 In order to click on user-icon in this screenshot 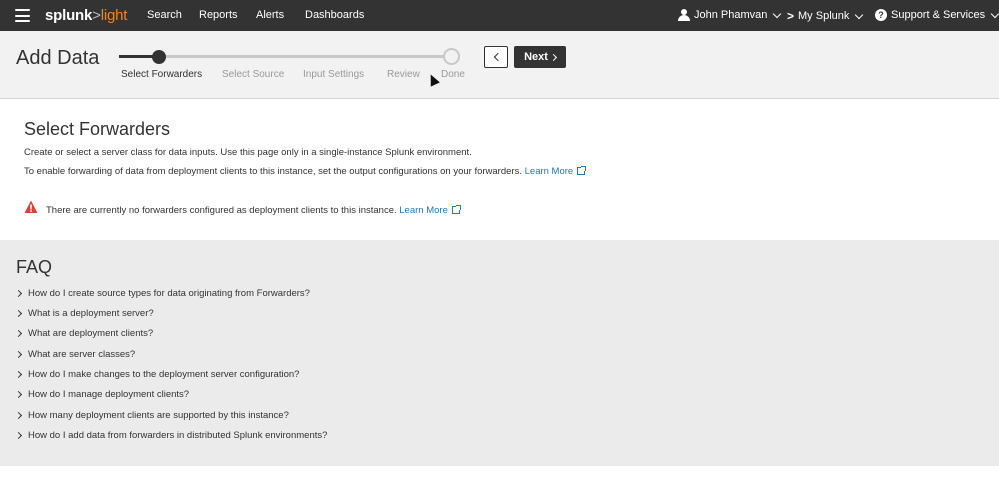, I will do `click(684, 15)`.